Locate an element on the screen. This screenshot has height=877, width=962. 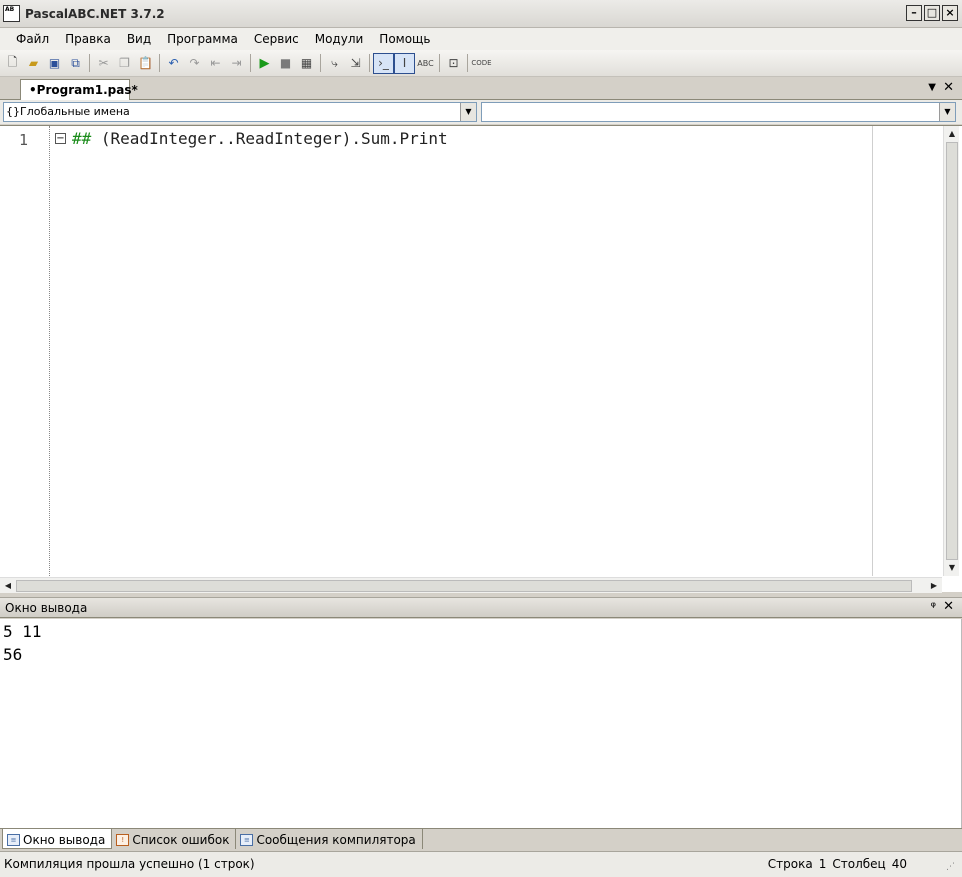
tab-output-window-label: Окно вывода is located at coordinates (64, 839).